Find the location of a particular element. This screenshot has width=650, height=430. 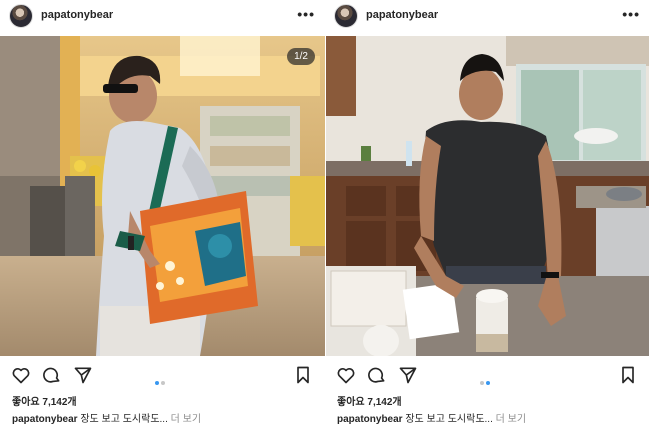

image-counter: 1/2 is located at coordinates (301, 56).